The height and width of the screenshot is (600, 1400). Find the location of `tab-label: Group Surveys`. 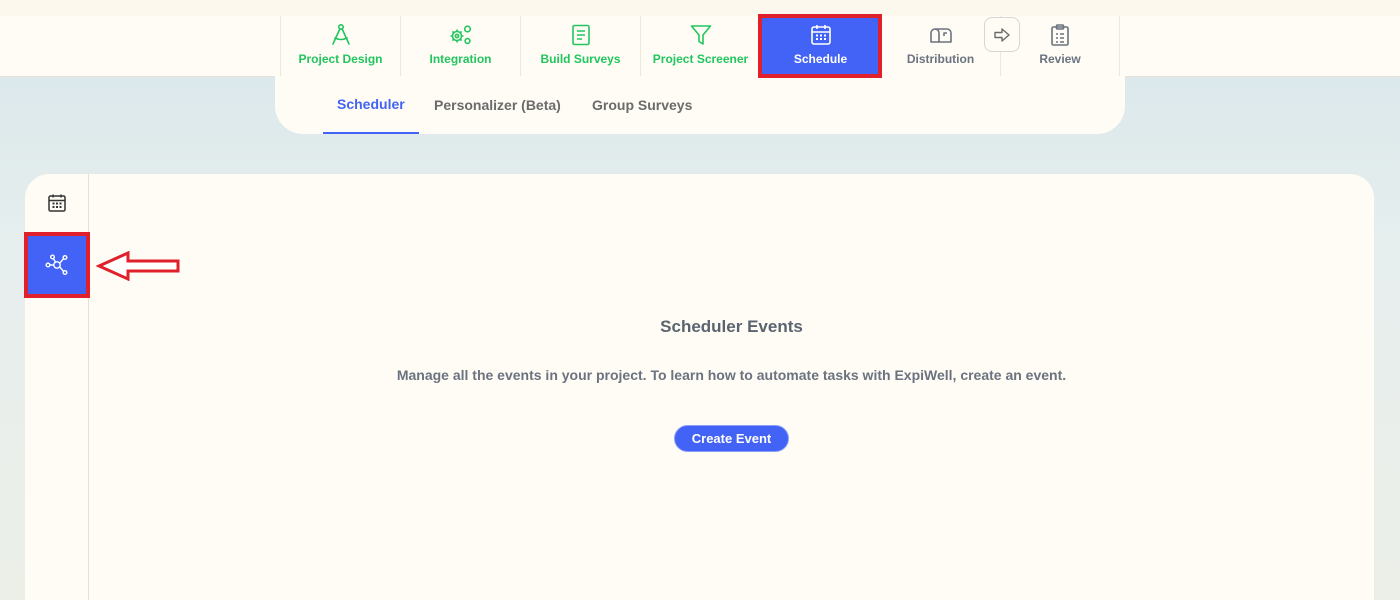

tab-label: Group Surveys is located at coordinates (642, 105).